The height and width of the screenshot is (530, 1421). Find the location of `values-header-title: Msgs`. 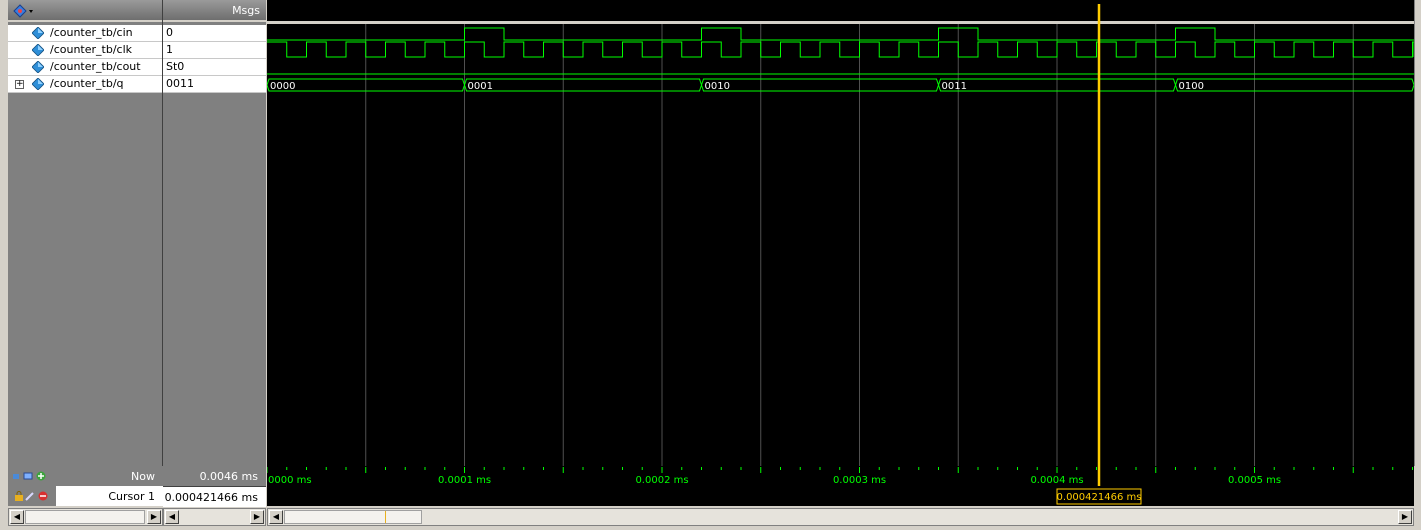

values-header-title: Msgs is located at coordinates (246, 10).